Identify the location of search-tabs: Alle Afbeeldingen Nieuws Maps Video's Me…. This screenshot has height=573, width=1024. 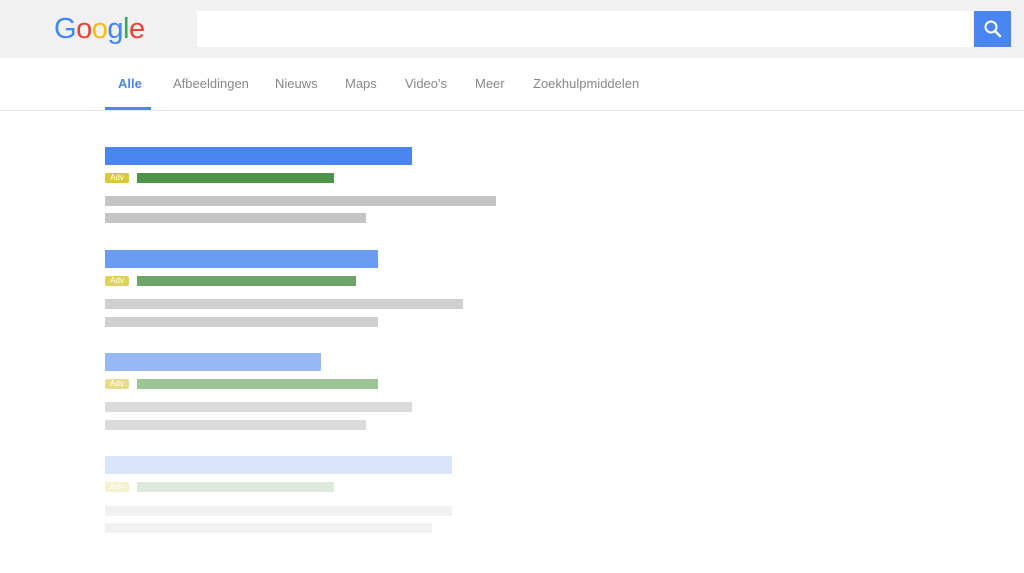
(512, 84).